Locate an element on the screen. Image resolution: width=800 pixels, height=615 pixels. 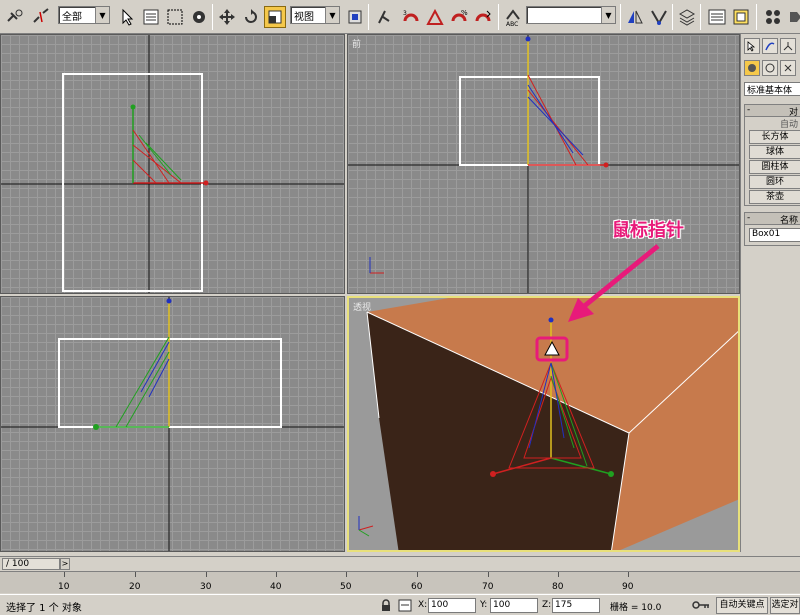
reference-coord-dropdown: 视图 ▼ is located at coordinates (315, 15).